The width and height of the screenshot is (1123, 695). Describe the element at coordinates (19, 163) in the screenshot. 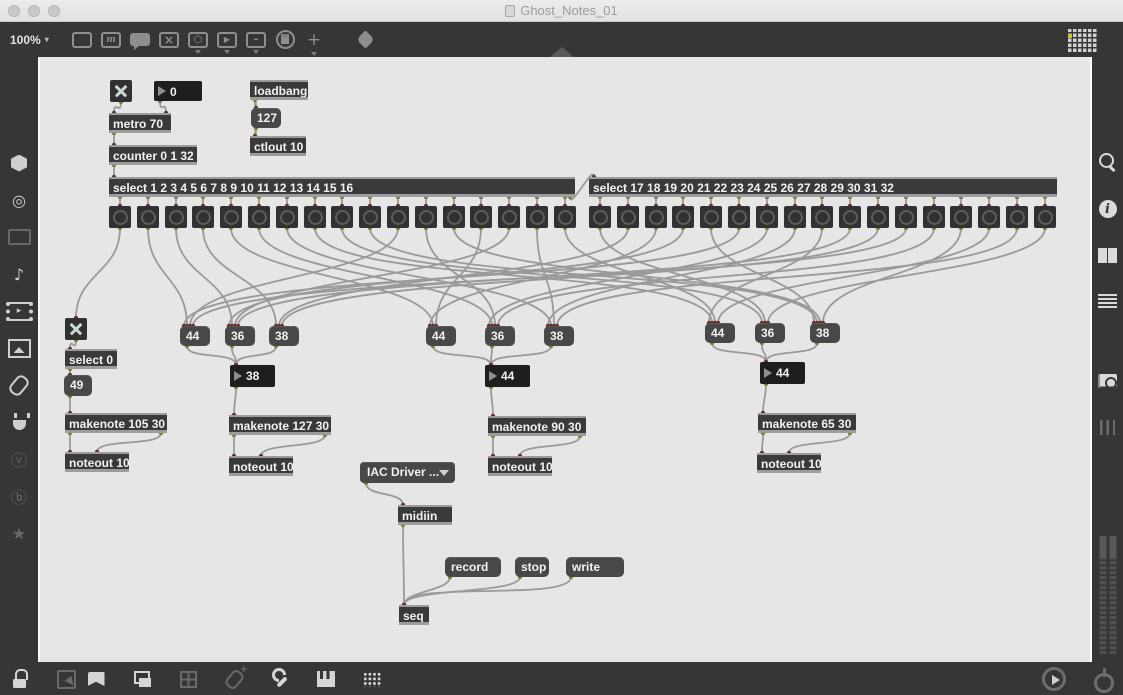

I see `package-icon` at that location.